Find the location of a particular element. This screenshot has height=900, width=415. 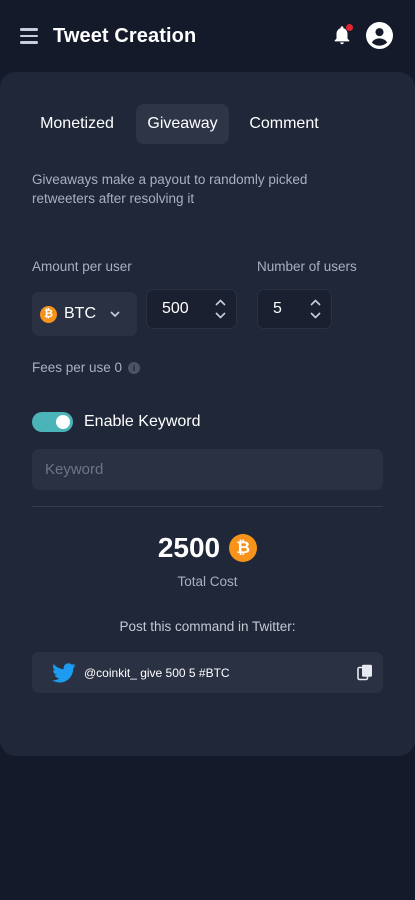

currency-label: BTC is located at coordinates (80, 313).